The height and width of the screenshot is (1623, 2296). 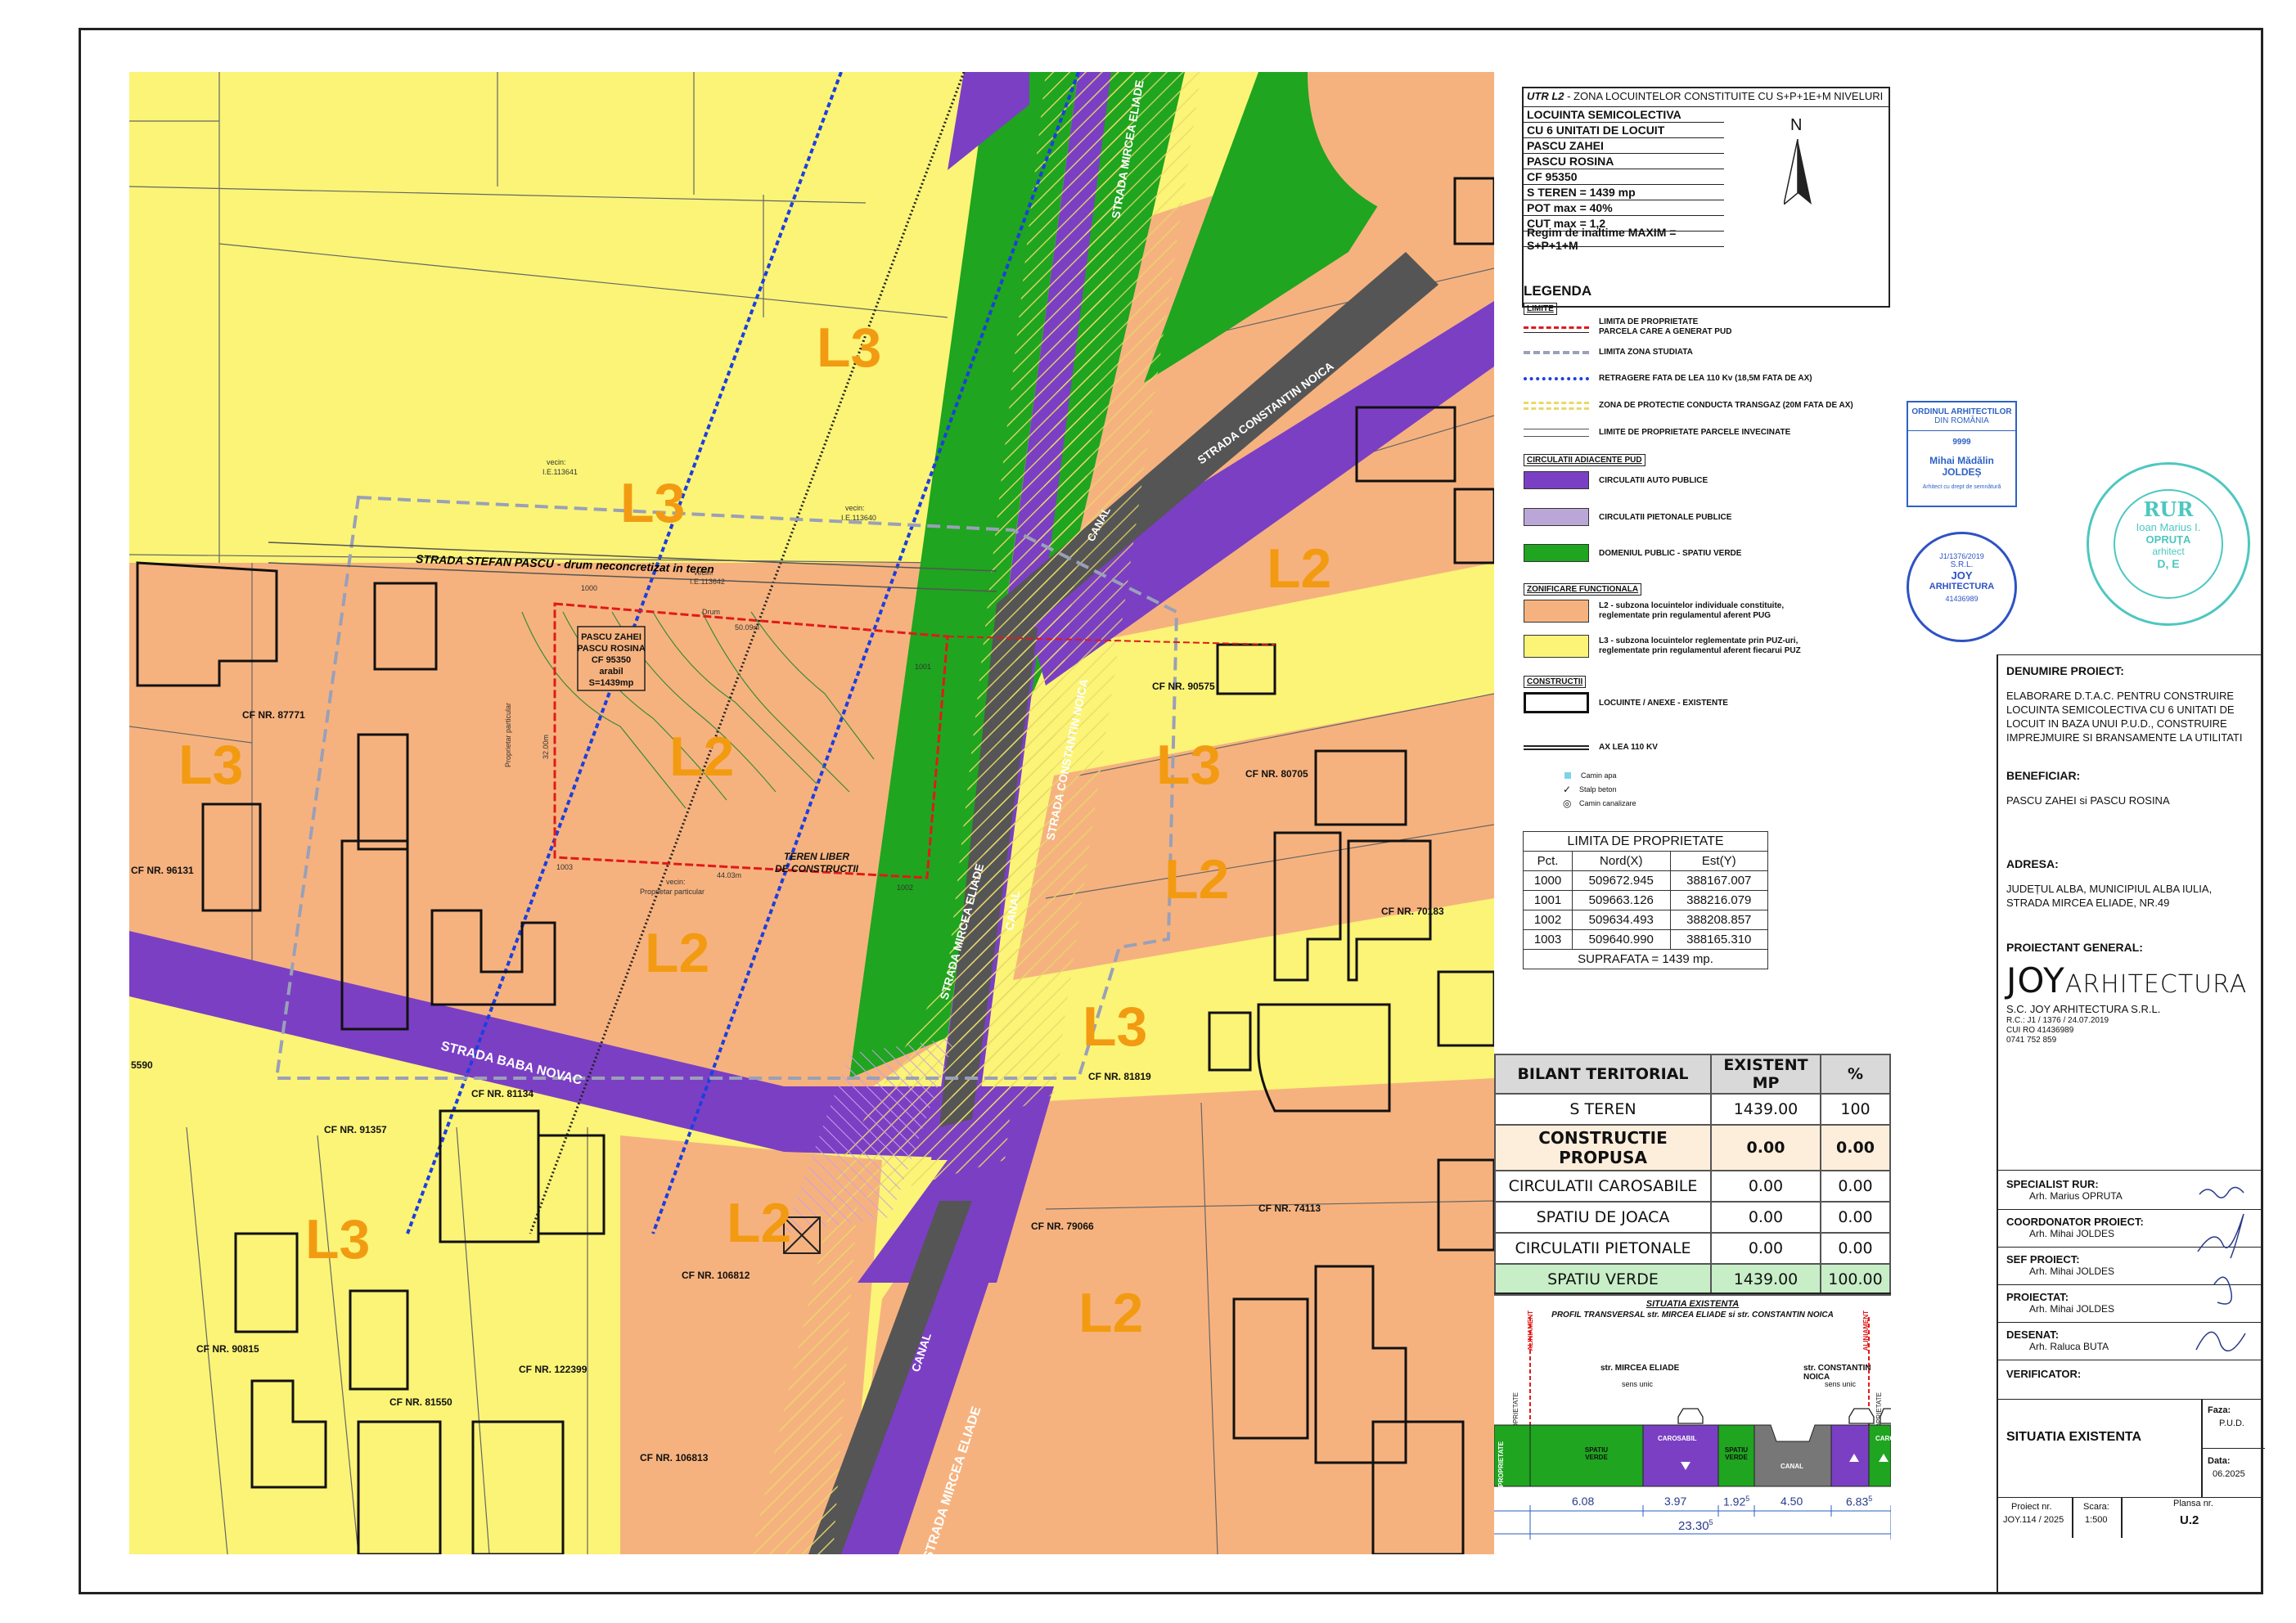 What do you see at coordinates (716, 1275) in the screenshot?
I see `cf-label: CF NR. 106812` at bounding box center [716, 1275].